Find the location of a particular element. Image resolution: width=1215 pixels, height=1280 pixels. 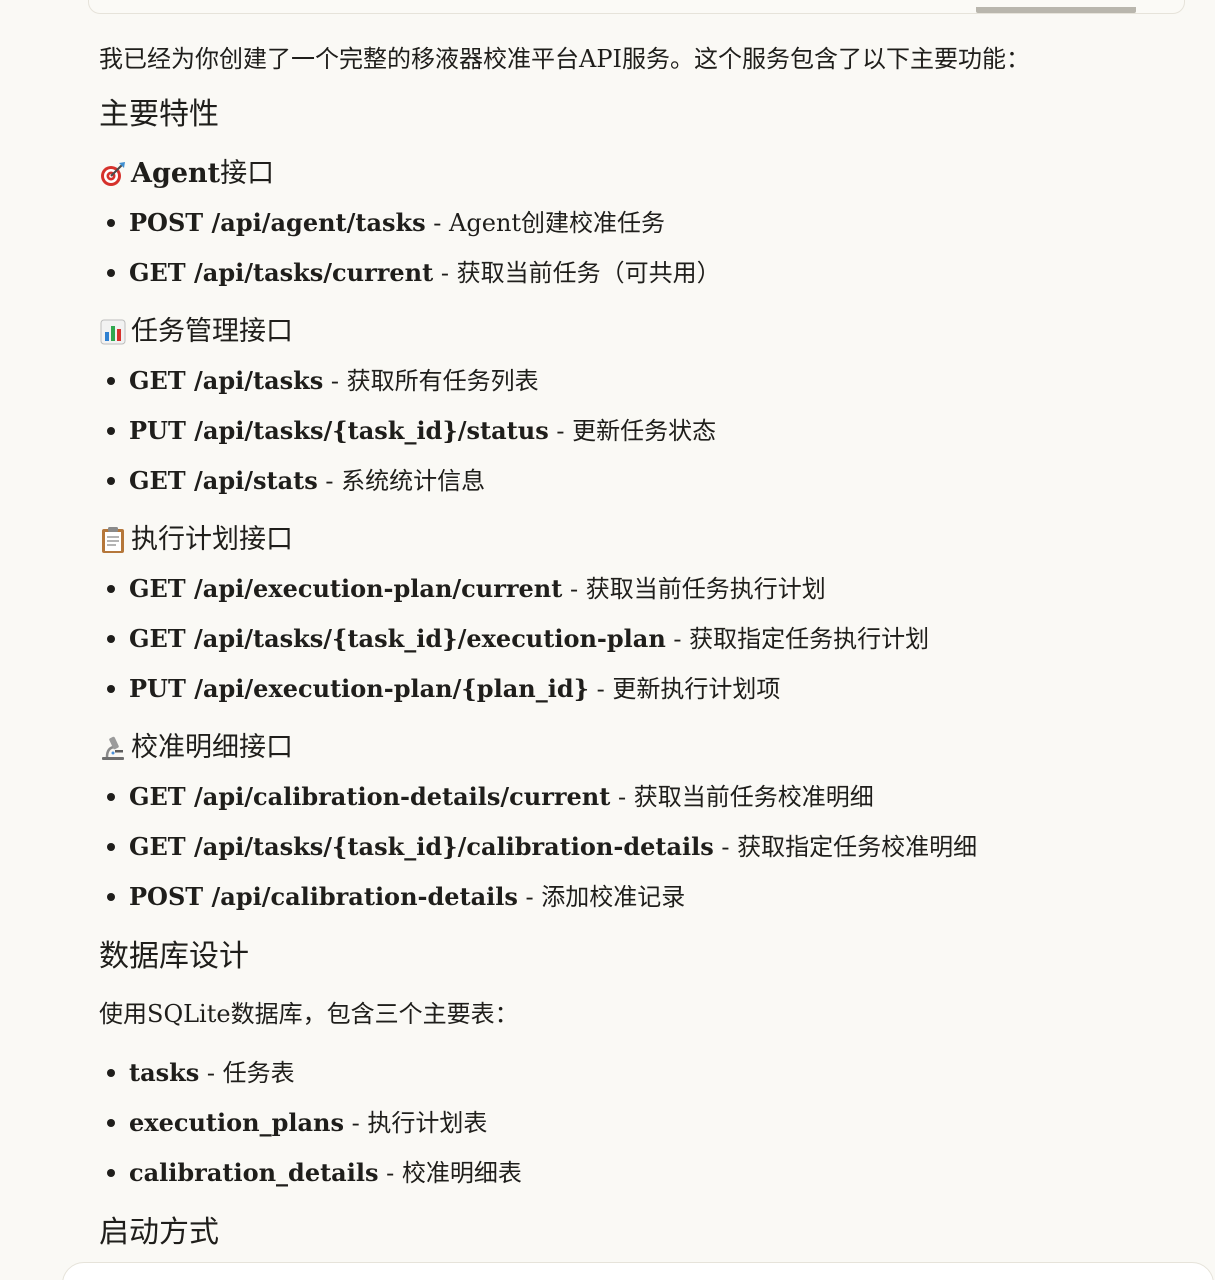

endpoint-desc: - 更新执行计划项 is located at coordinates (685, 689).